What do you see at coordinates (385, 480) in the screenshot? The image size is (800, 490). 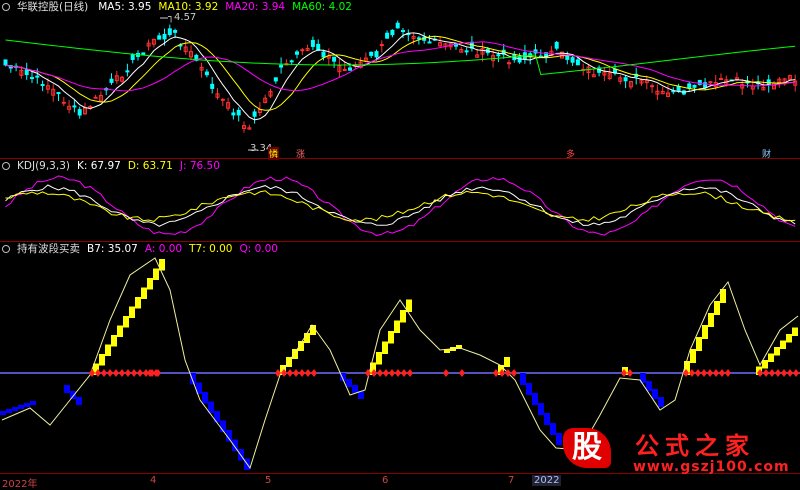 I see `x-axis-label: 6` at bounding box center [385, 480].